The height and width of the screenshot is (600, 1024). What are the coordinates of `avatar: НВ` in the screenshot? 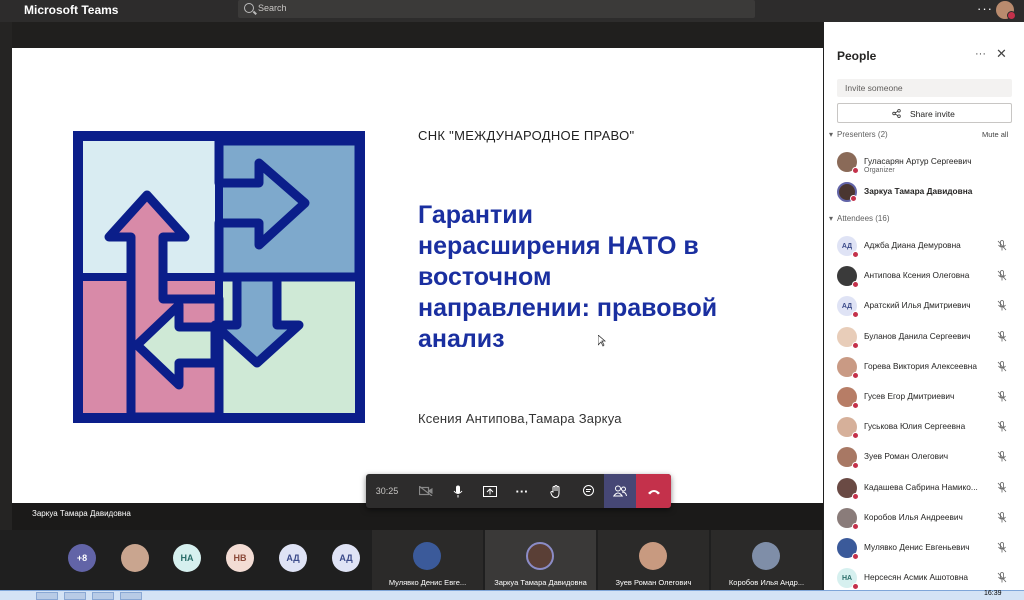 It's located at (240, 558).